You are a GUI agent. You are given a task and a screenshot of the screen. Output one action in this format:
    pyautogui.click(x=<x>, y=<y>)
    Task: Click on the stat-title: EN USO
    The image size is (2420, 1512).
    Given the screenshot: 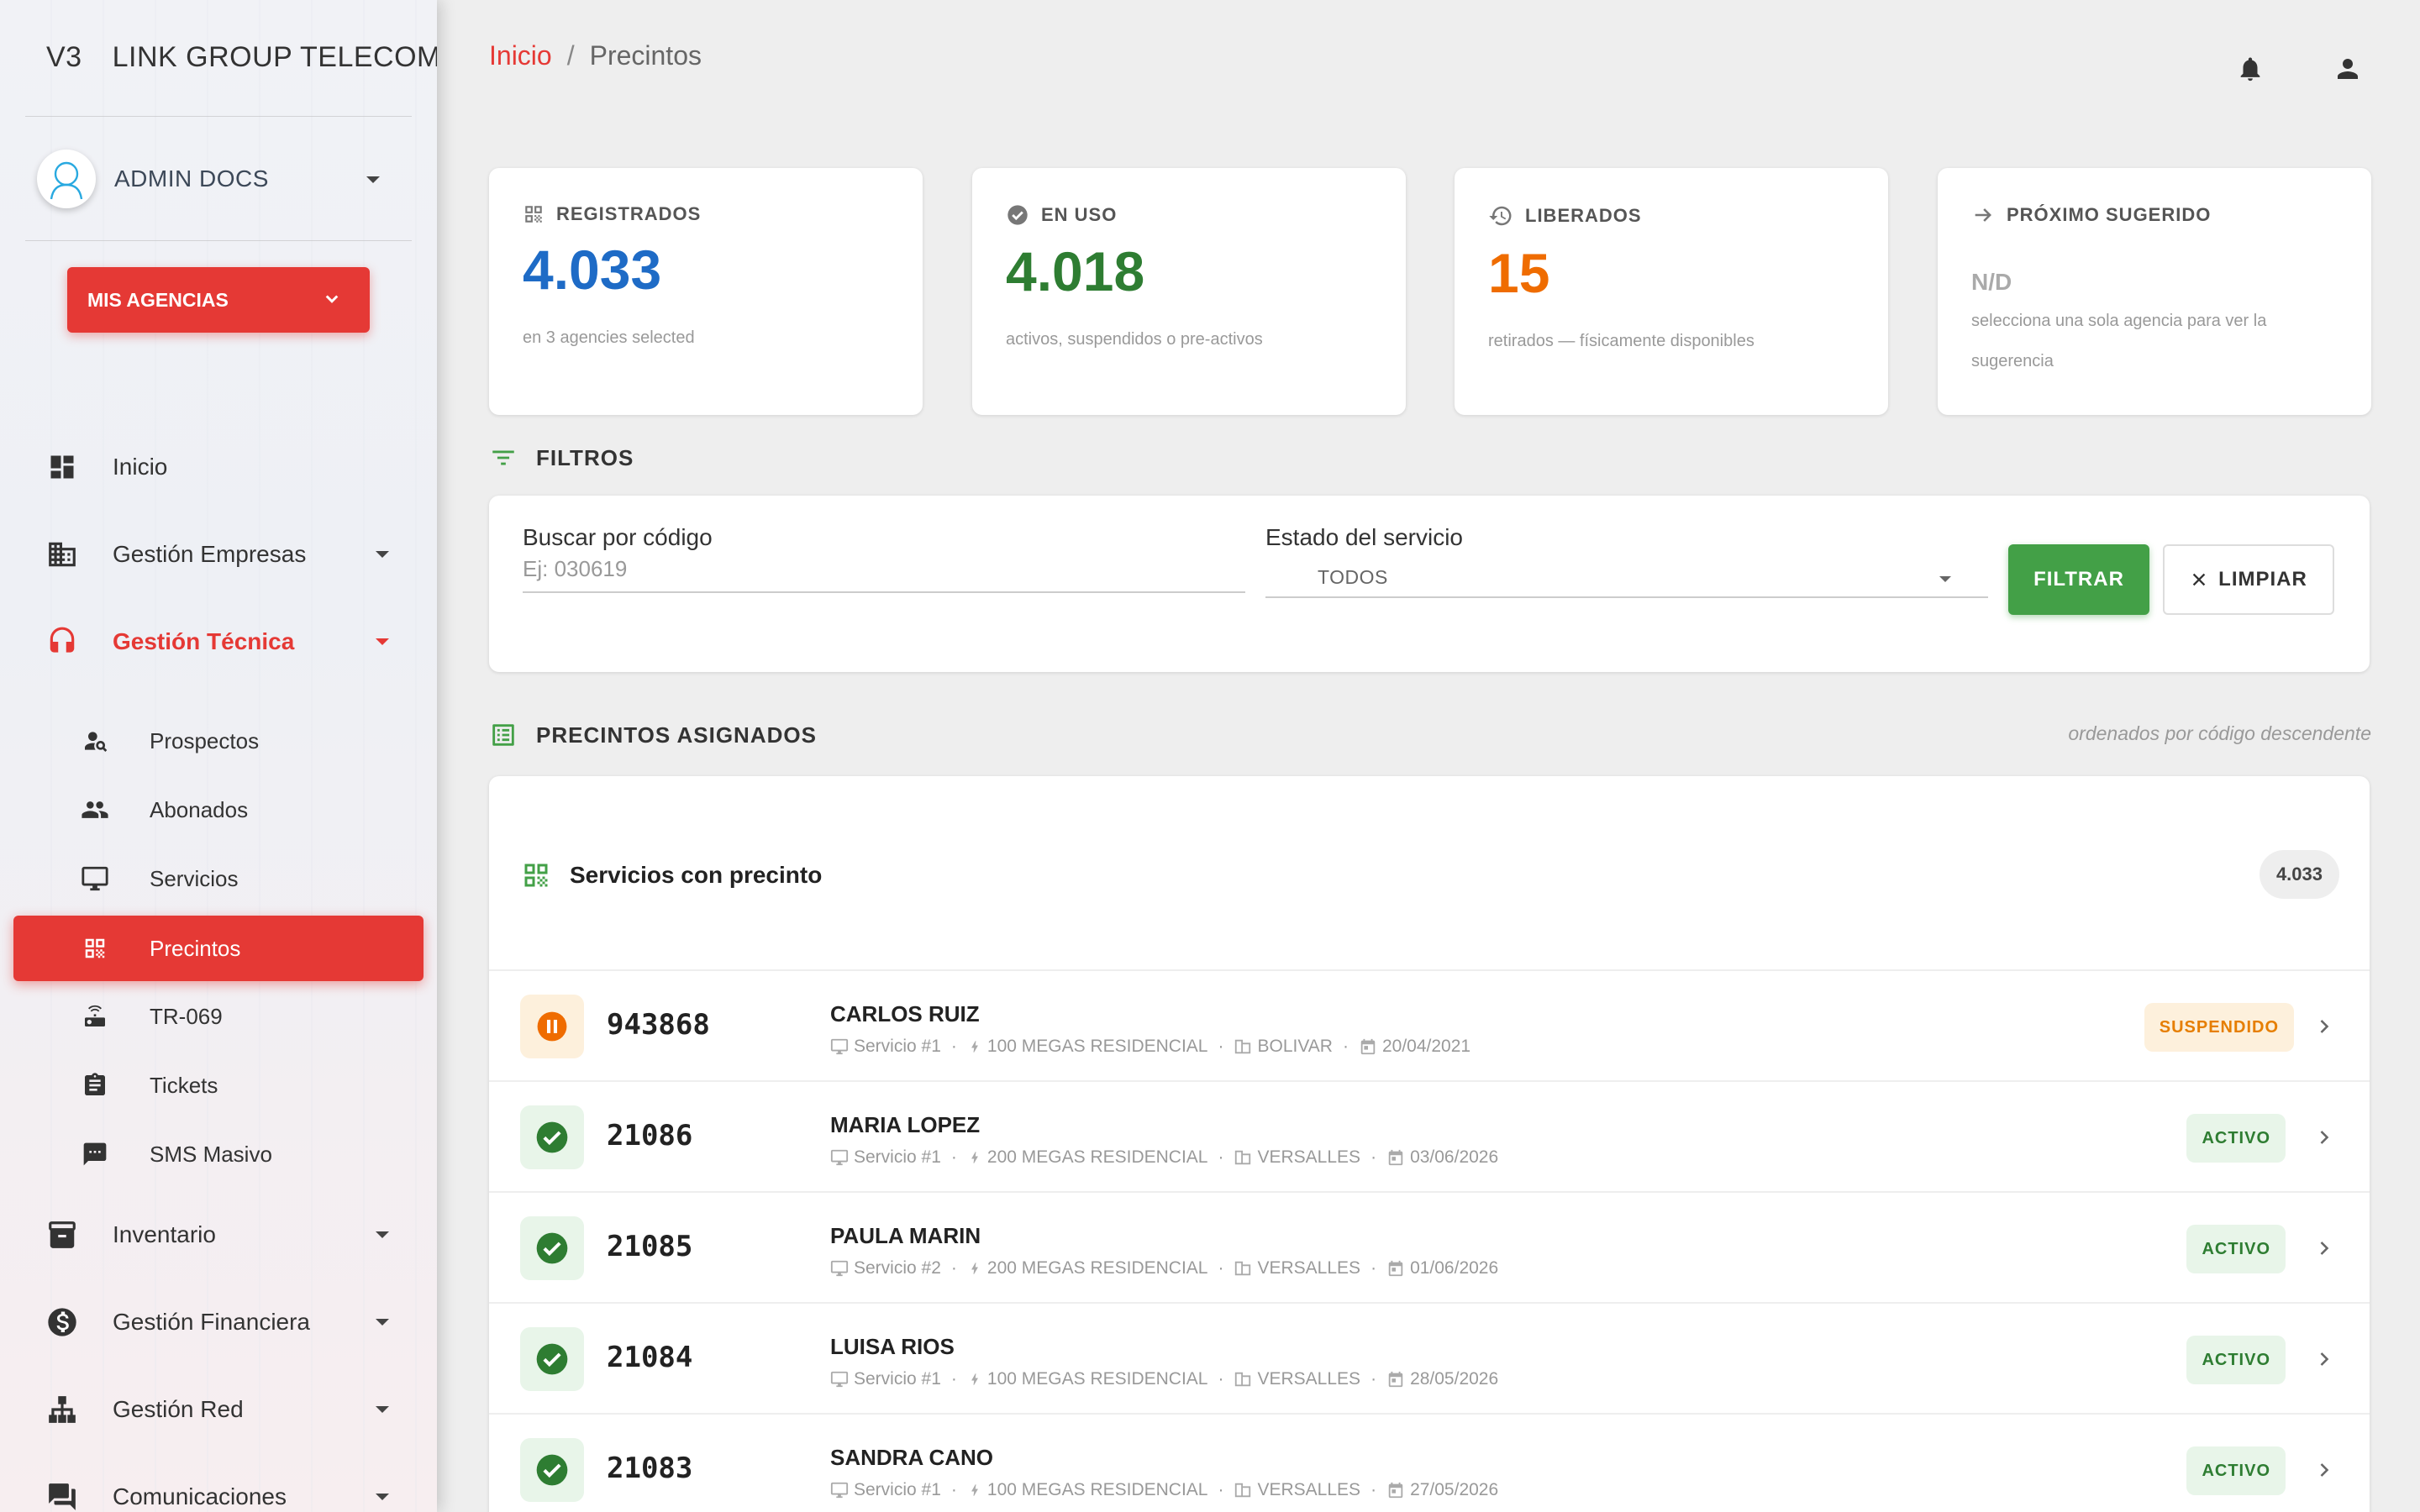 What is the action you would take?
    pyautogui.click(x=1079, y=214)
    